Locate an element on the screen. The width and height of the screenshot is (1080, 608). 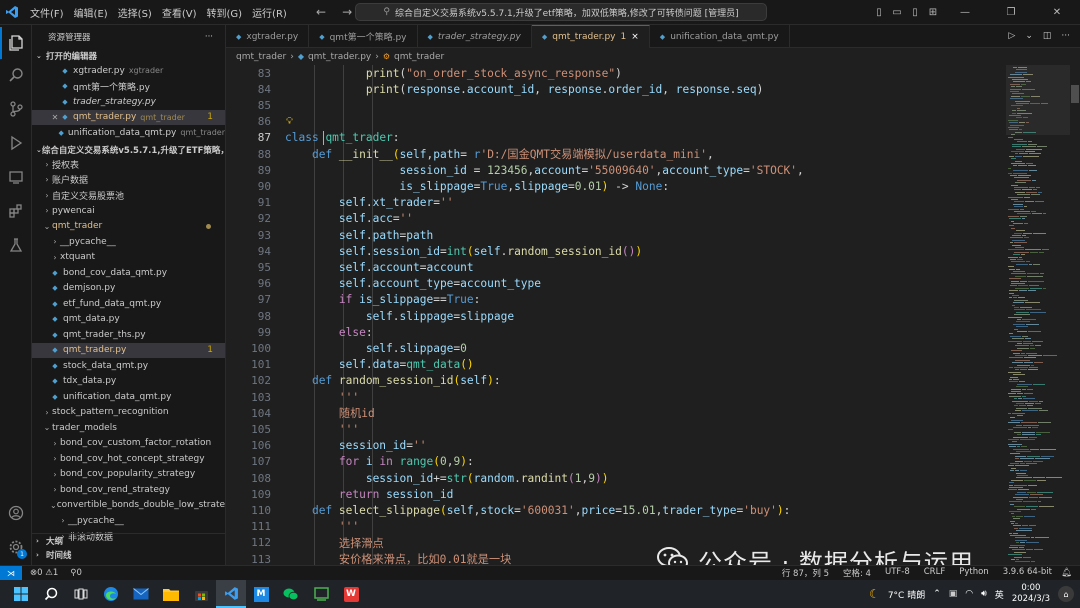
menu-item: 文件(F) is located at coordinates (47, 12).